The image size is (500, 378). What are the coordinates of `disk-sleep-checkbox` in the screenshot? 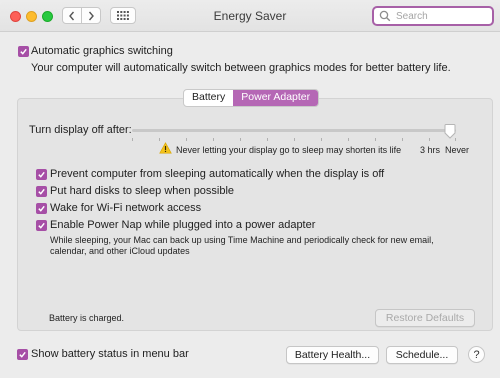 It's located at (41, 191).